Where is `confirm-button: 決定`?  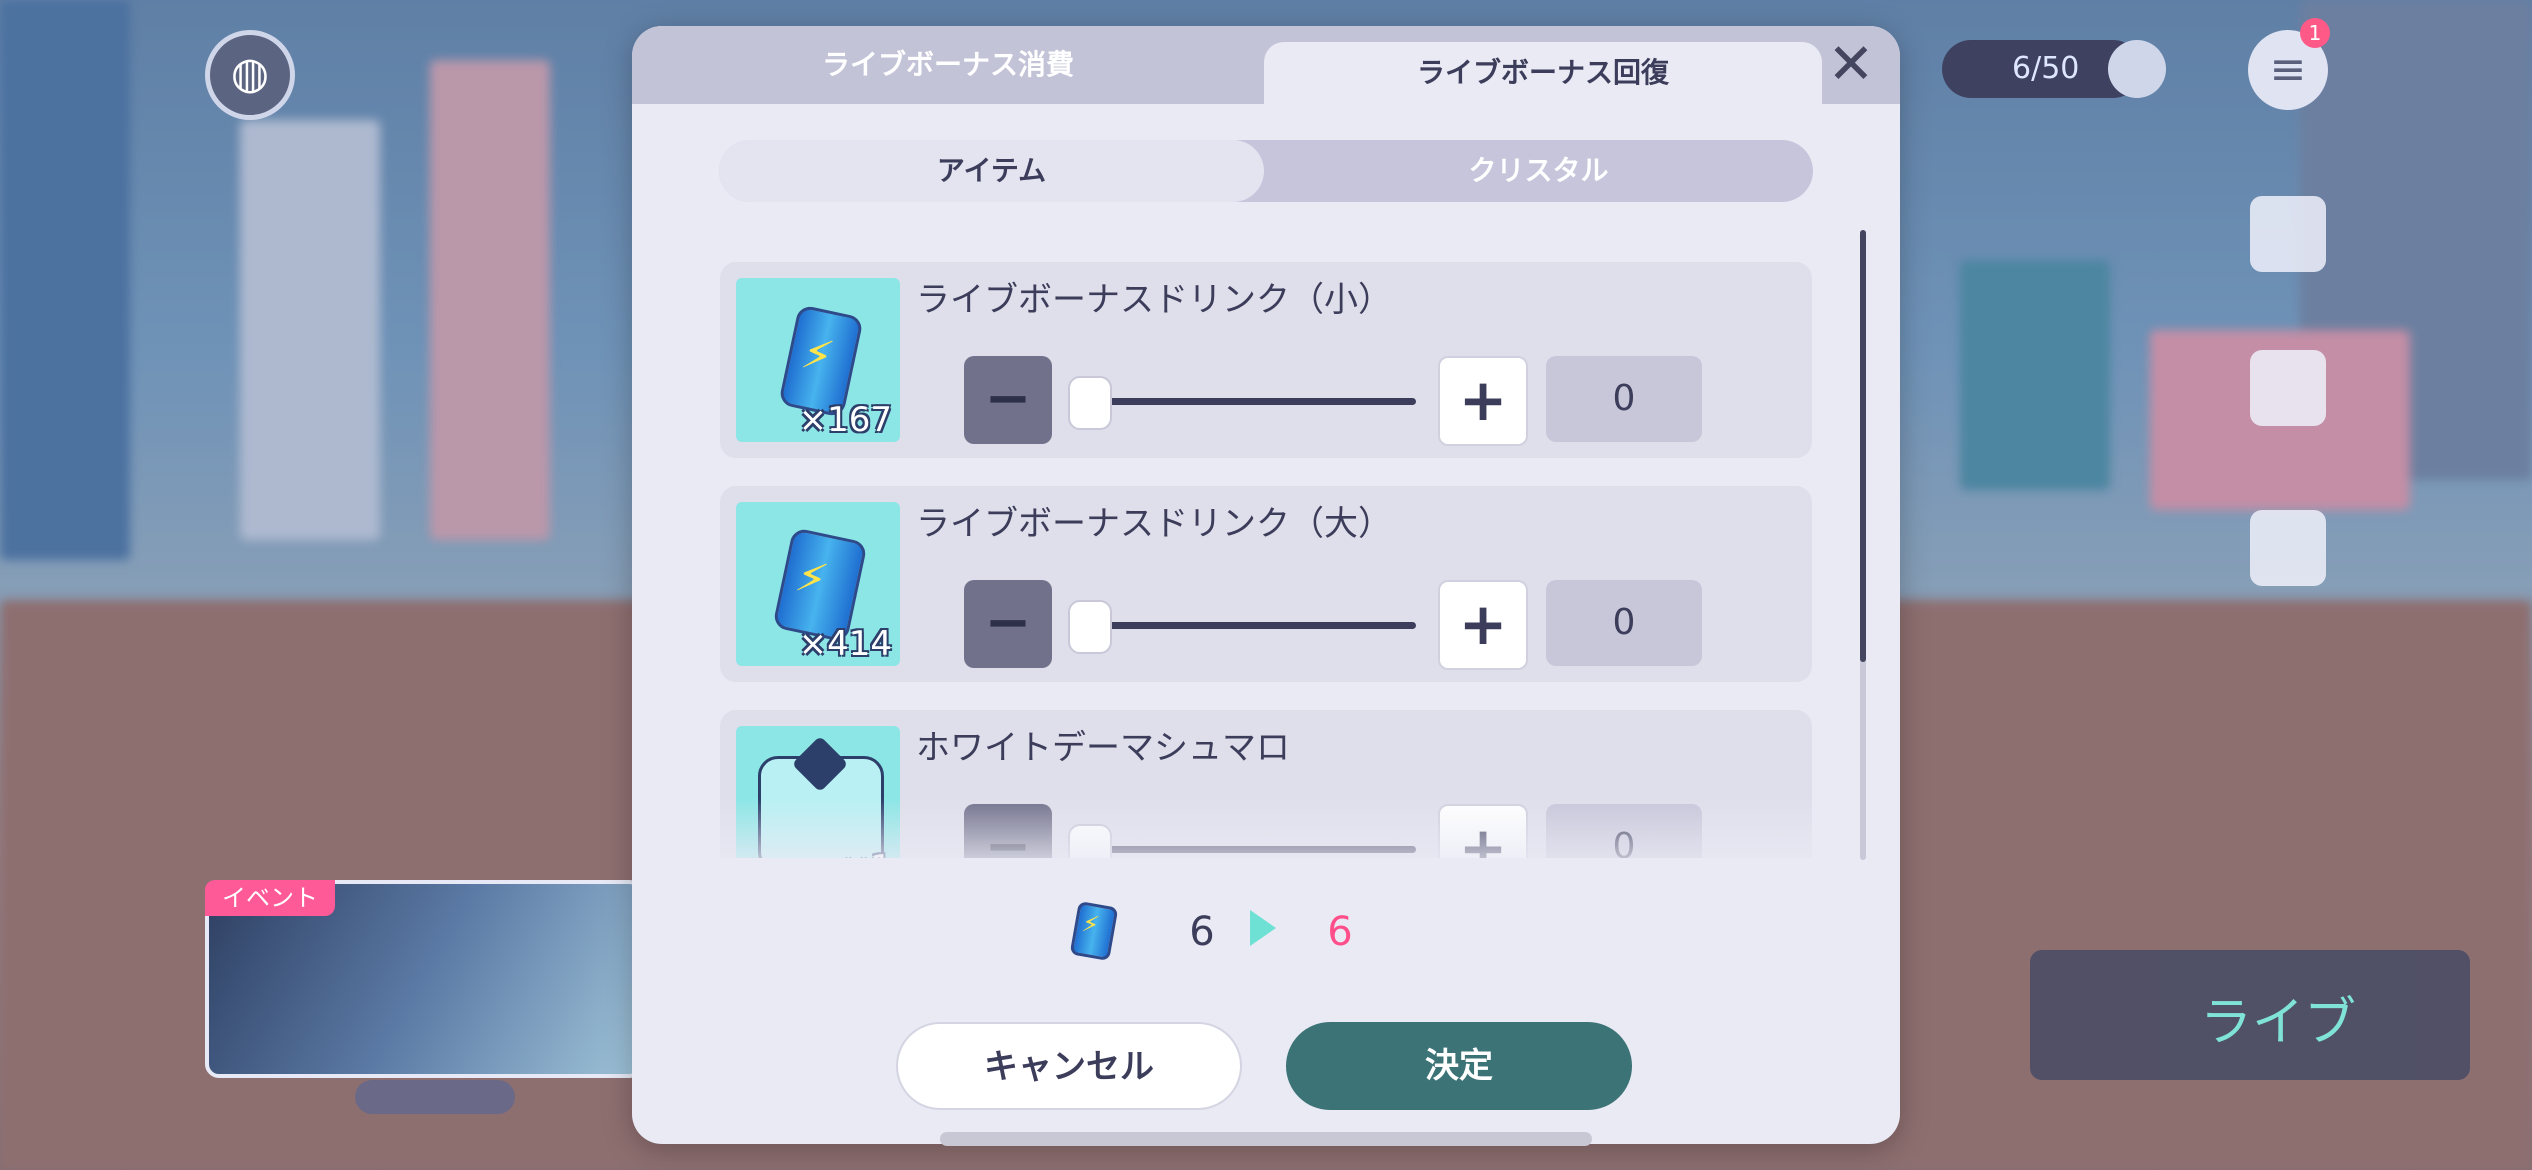
confirm-button: 決定 is located at coordinates (1459, 1066).